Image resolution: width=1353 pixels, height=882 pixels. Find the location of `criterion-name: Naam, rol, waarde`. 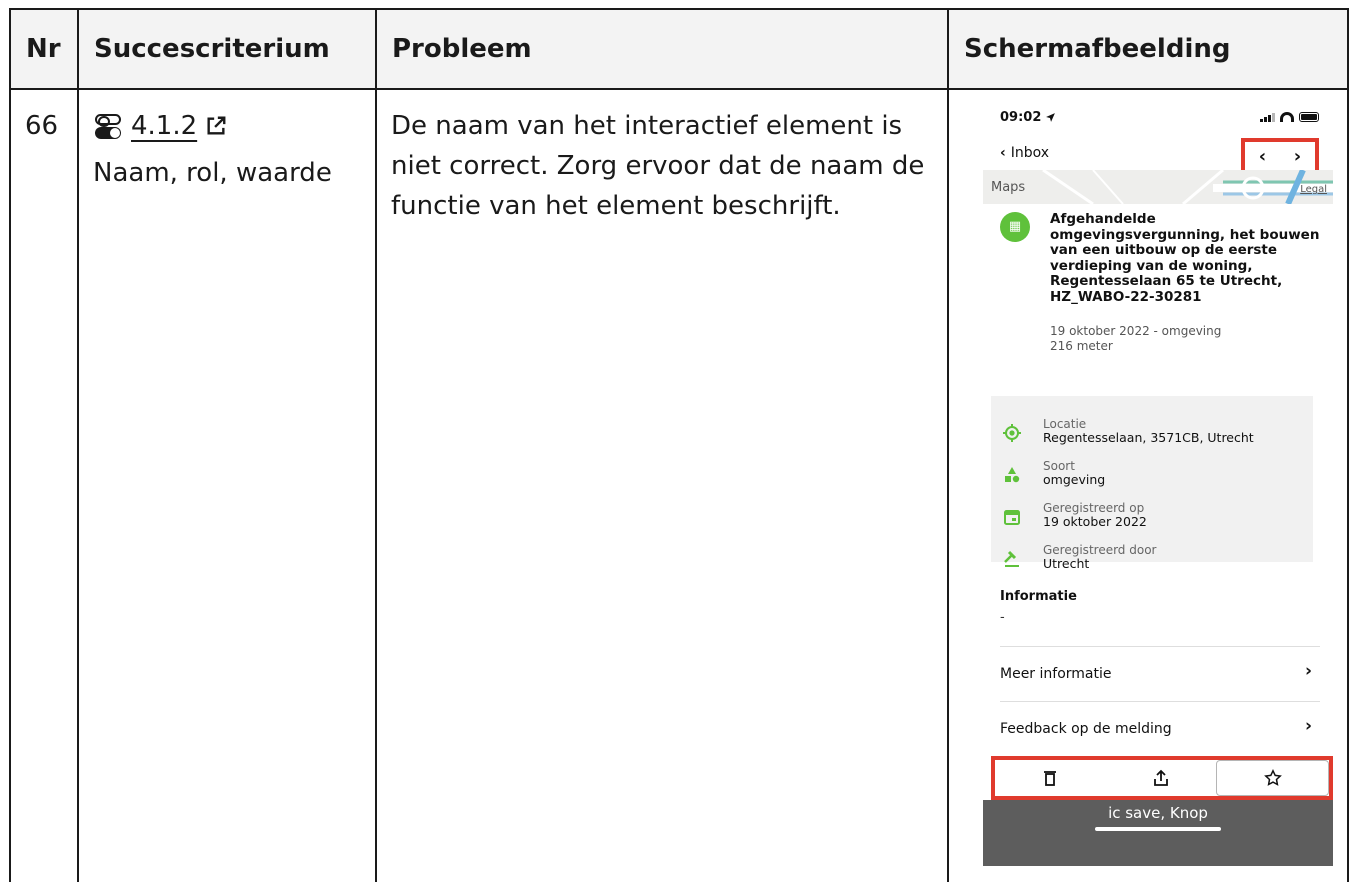

criterion-name: Naam, rol, waarde is located at coordinates (212, 173).